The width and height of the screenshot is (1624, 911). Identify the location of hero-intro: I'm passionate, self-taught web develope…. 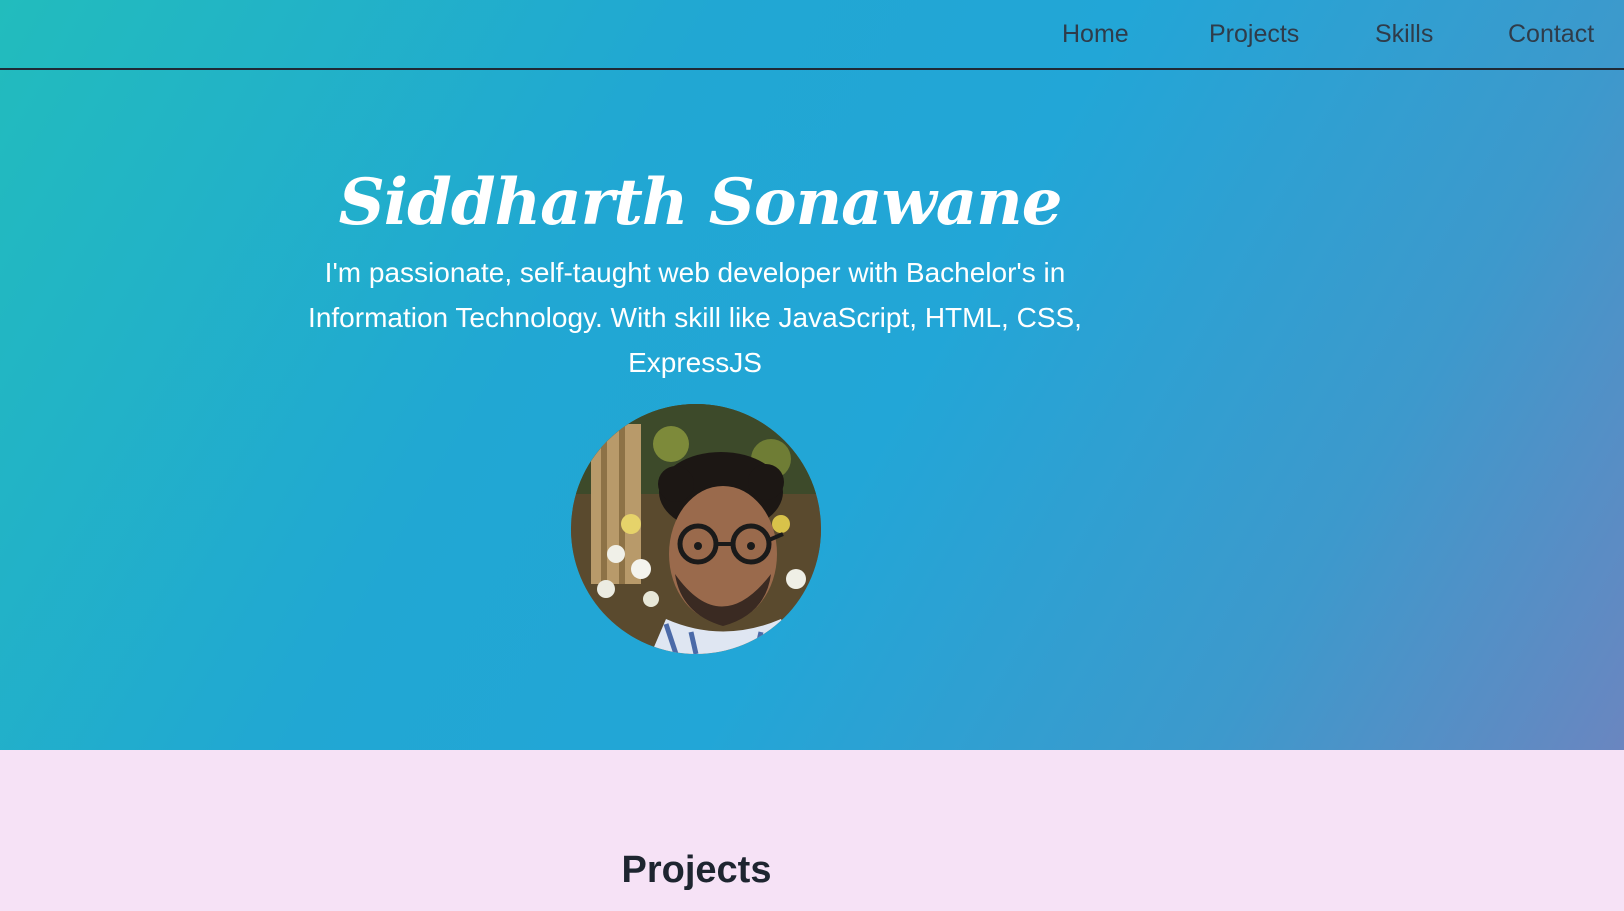
(695, 317).